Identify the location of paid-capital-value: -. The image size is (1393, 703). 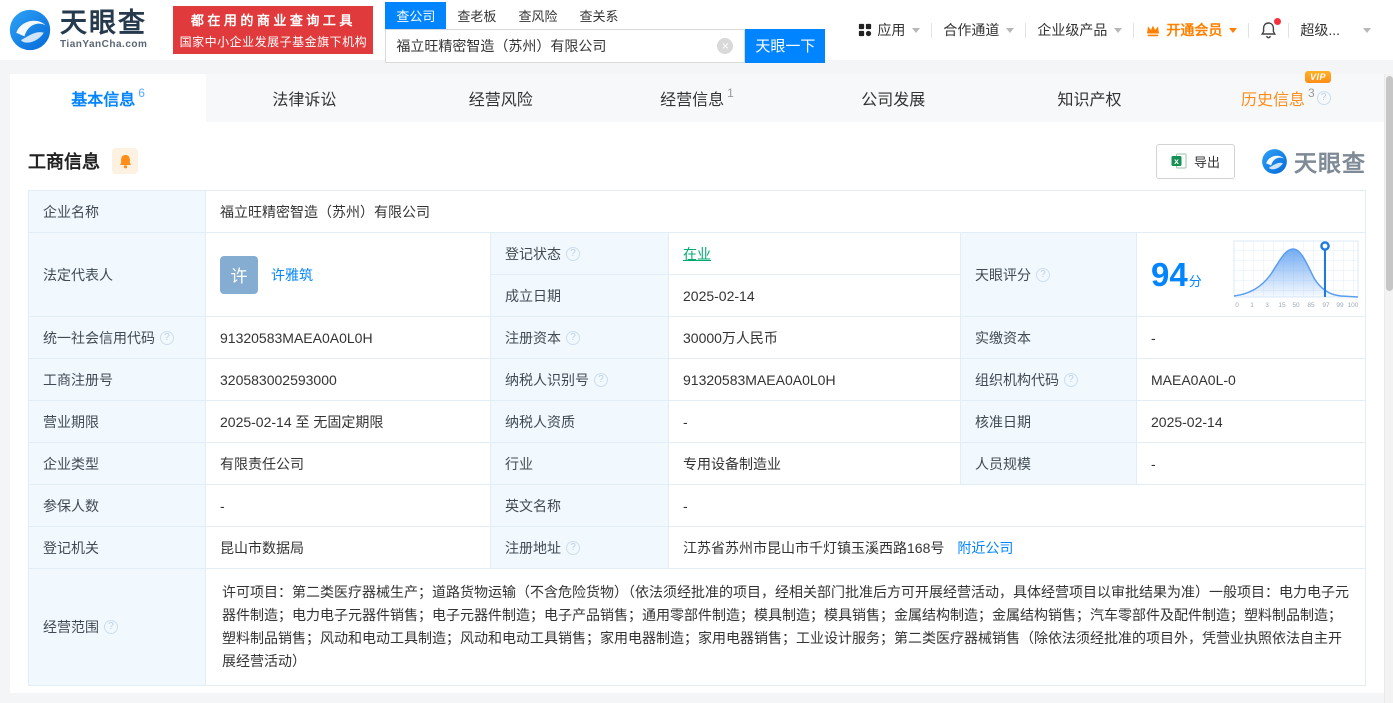
(1153, 337).